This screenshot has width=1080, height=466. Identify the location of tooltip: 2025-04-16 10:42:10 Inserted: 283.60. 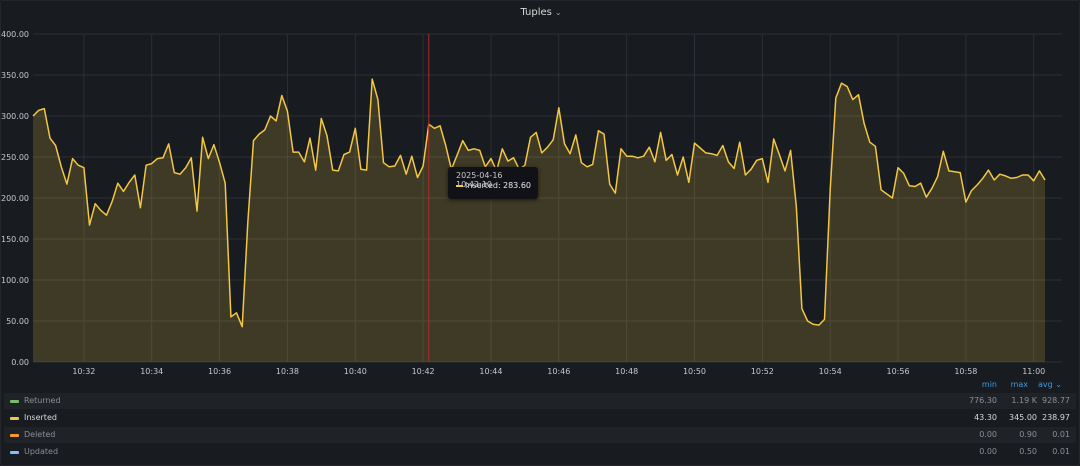
(493, 183).